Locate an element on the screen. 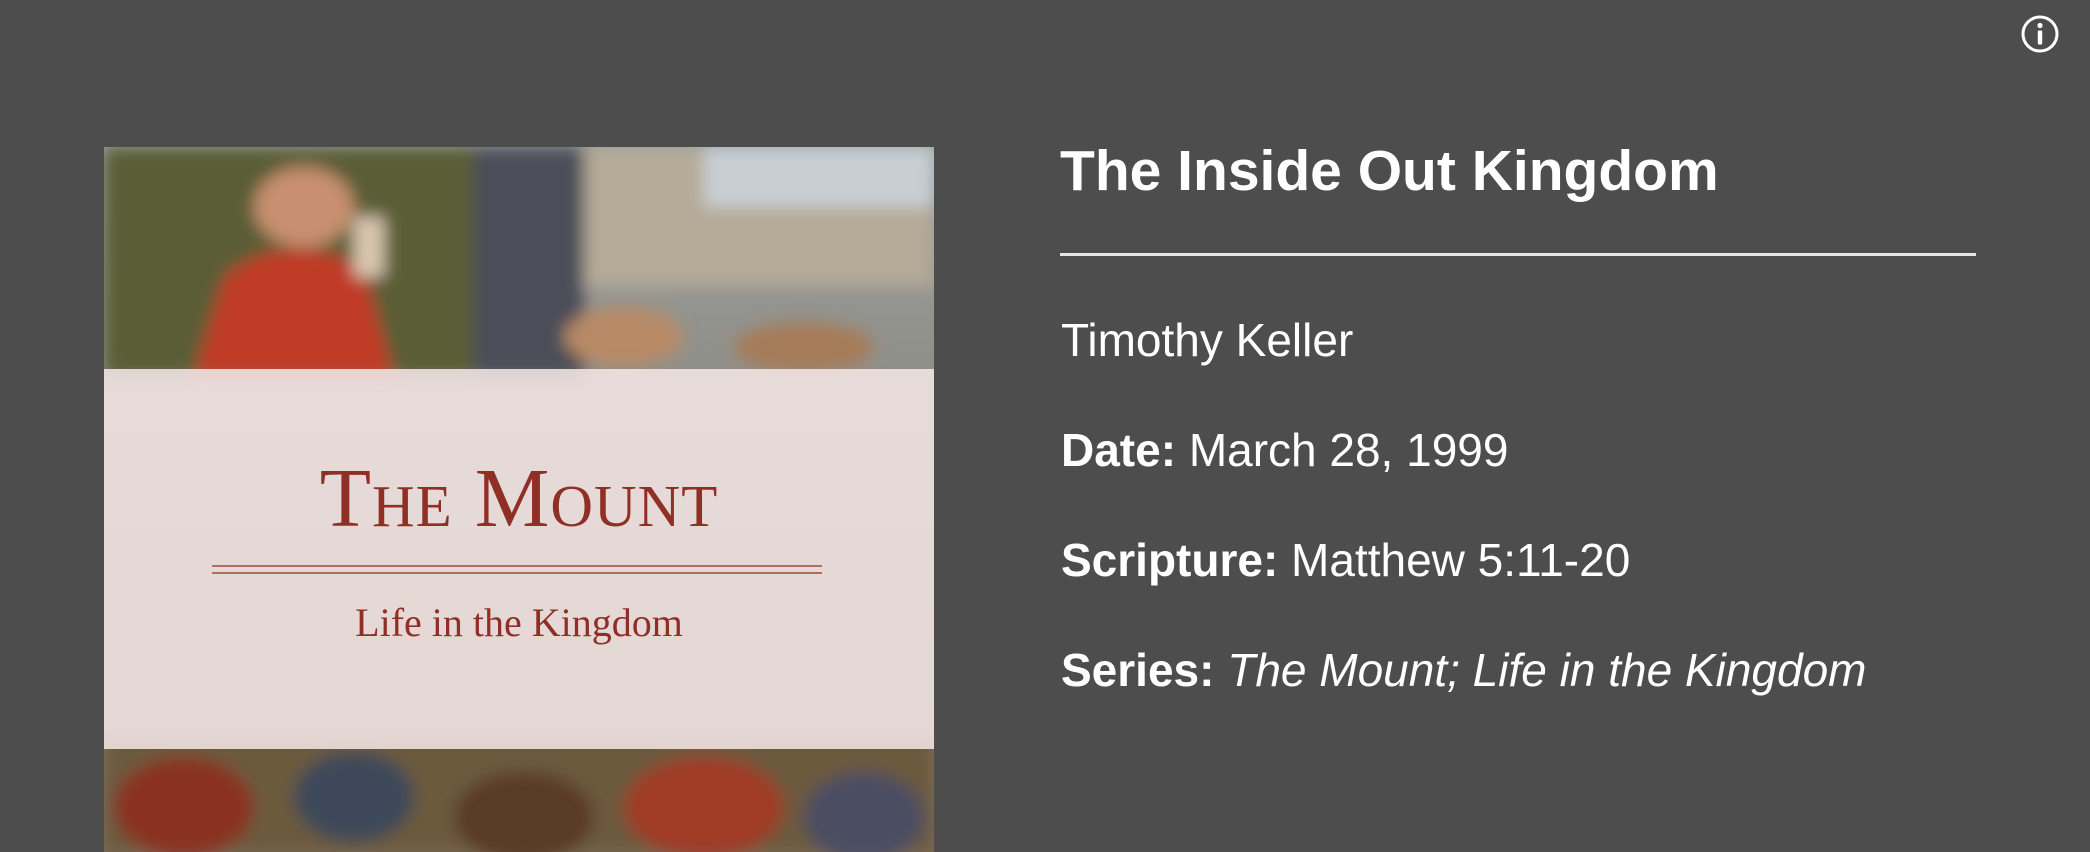  speaker-name: Timothy Keller is located at coordinates (1207, 340).